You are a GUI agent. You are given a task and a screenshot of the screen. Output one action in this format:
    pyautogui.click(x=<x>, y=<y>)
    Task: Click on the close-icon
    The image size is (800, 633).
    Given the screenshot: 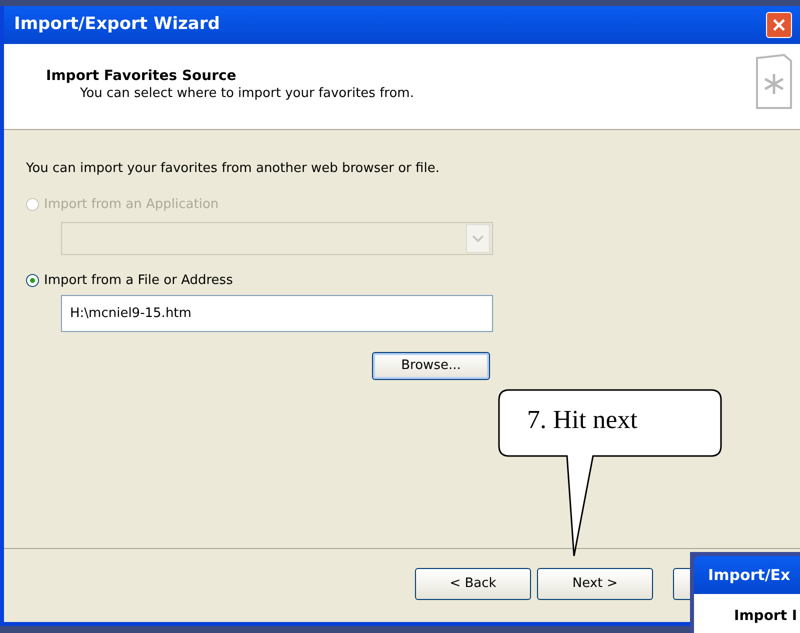 What is the action you would take?
    pyautogui.click(x=779, y=25)
    